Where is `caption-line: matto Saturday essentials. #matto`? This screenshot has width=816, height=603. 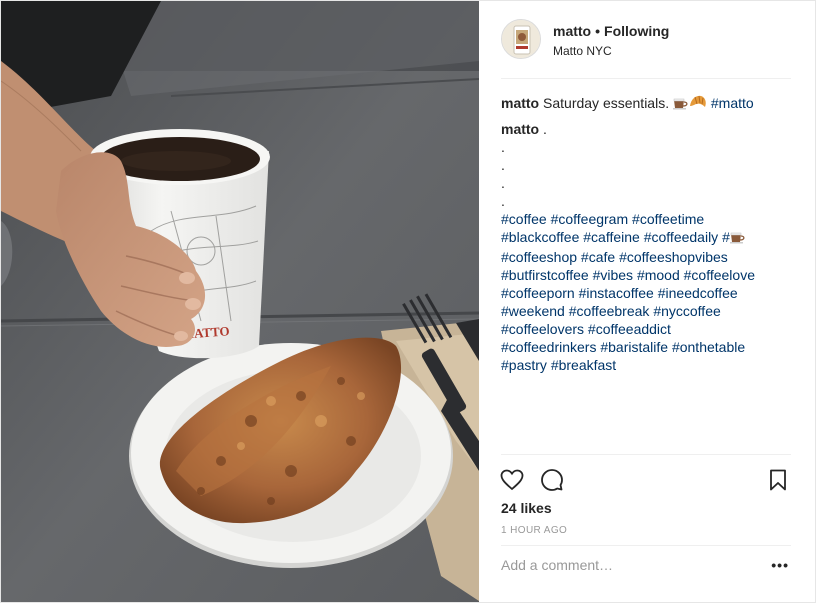
caption-line: matto Saturday essentials. #matto is located at coordinates (651, 104).